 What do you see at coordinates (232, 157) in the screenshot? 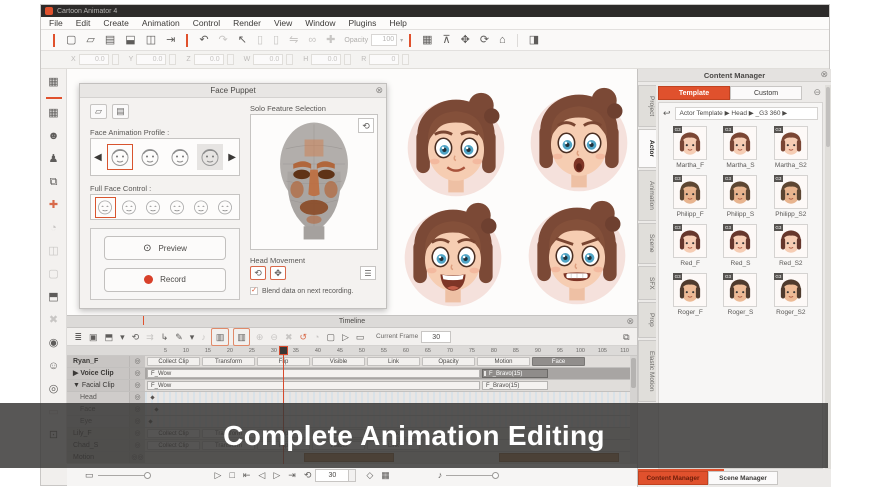
I see `profile-next-icon: ▶` at bounding box center [232, 157].